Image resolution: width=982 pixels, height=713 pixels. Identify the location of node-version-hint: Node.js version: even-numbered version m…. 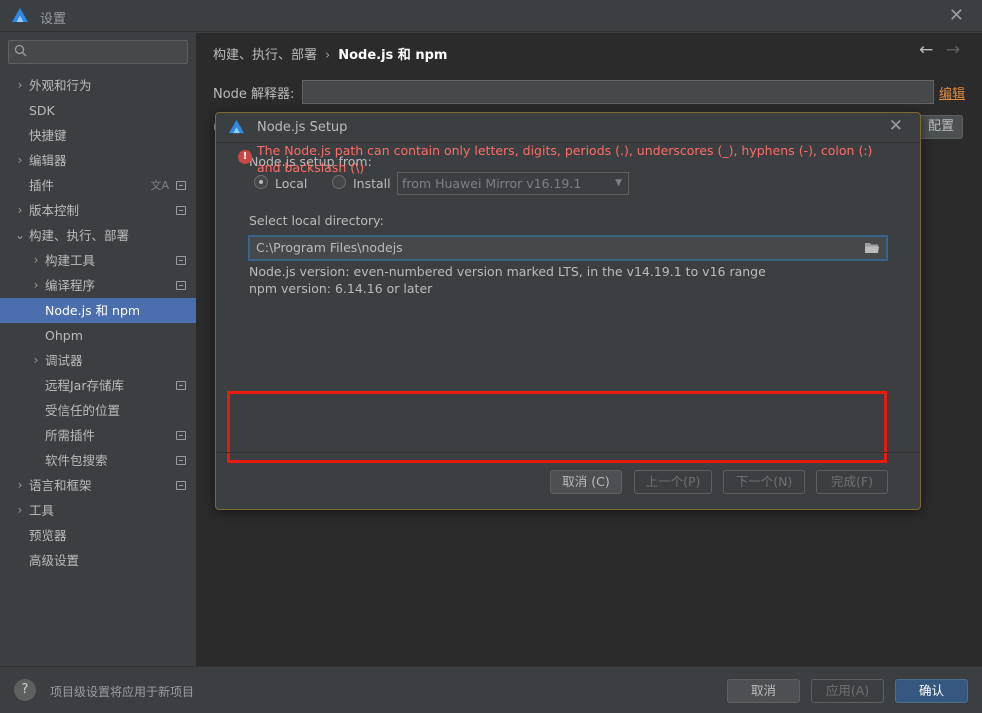
(507, 271).